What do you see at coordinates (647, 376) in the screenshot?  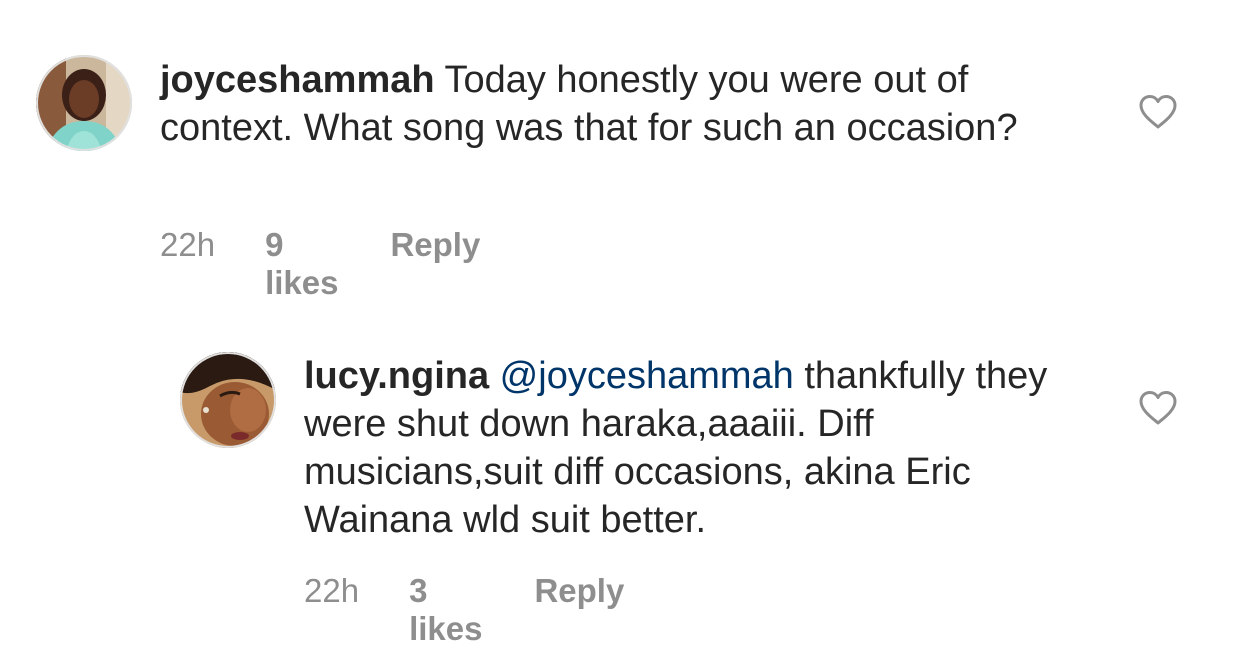 I see `comment-mention-link: @joyceshammah` at bounding box center [647, 376].